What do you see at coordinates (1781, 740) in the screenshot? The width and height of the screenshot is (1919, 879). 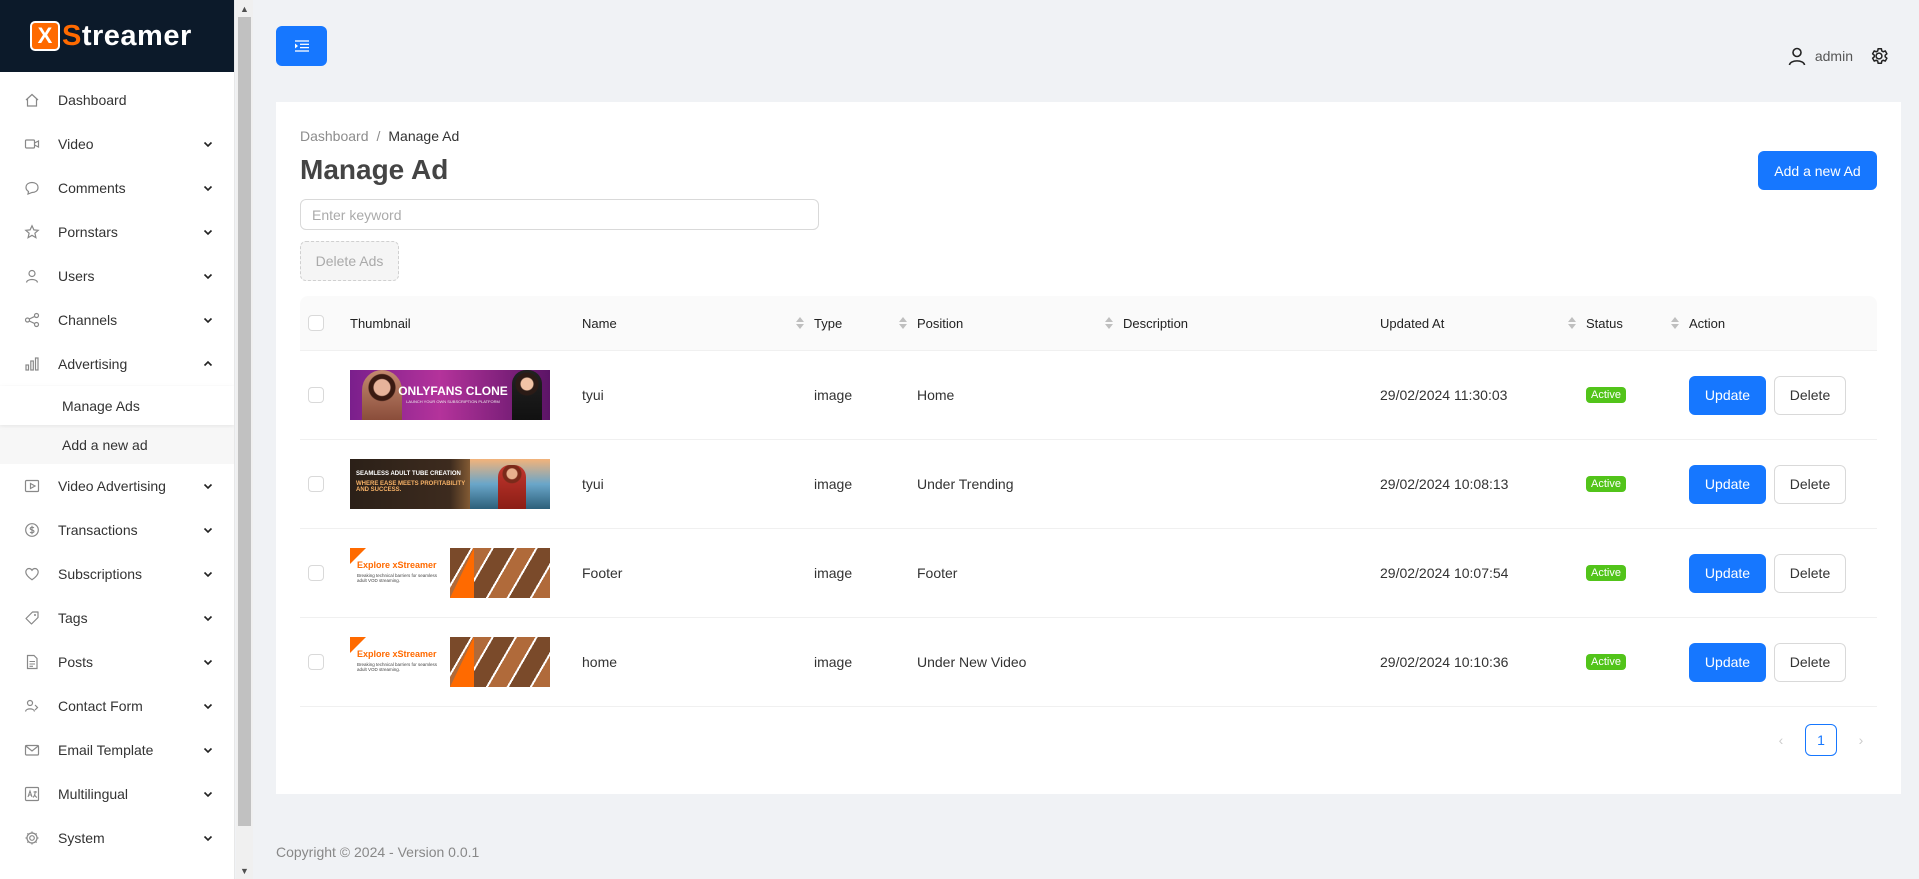 I see `prev-page-icon: ‹` at bounding box center [1781, 740].